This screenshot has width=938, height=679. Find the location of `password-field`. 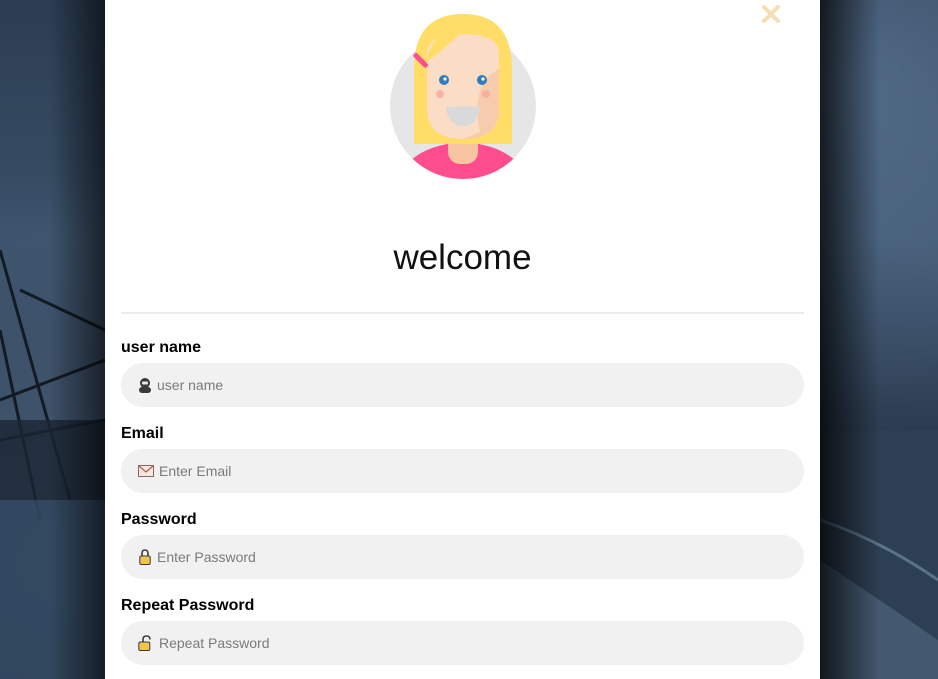

password-field is located at coordinates (462, 557).